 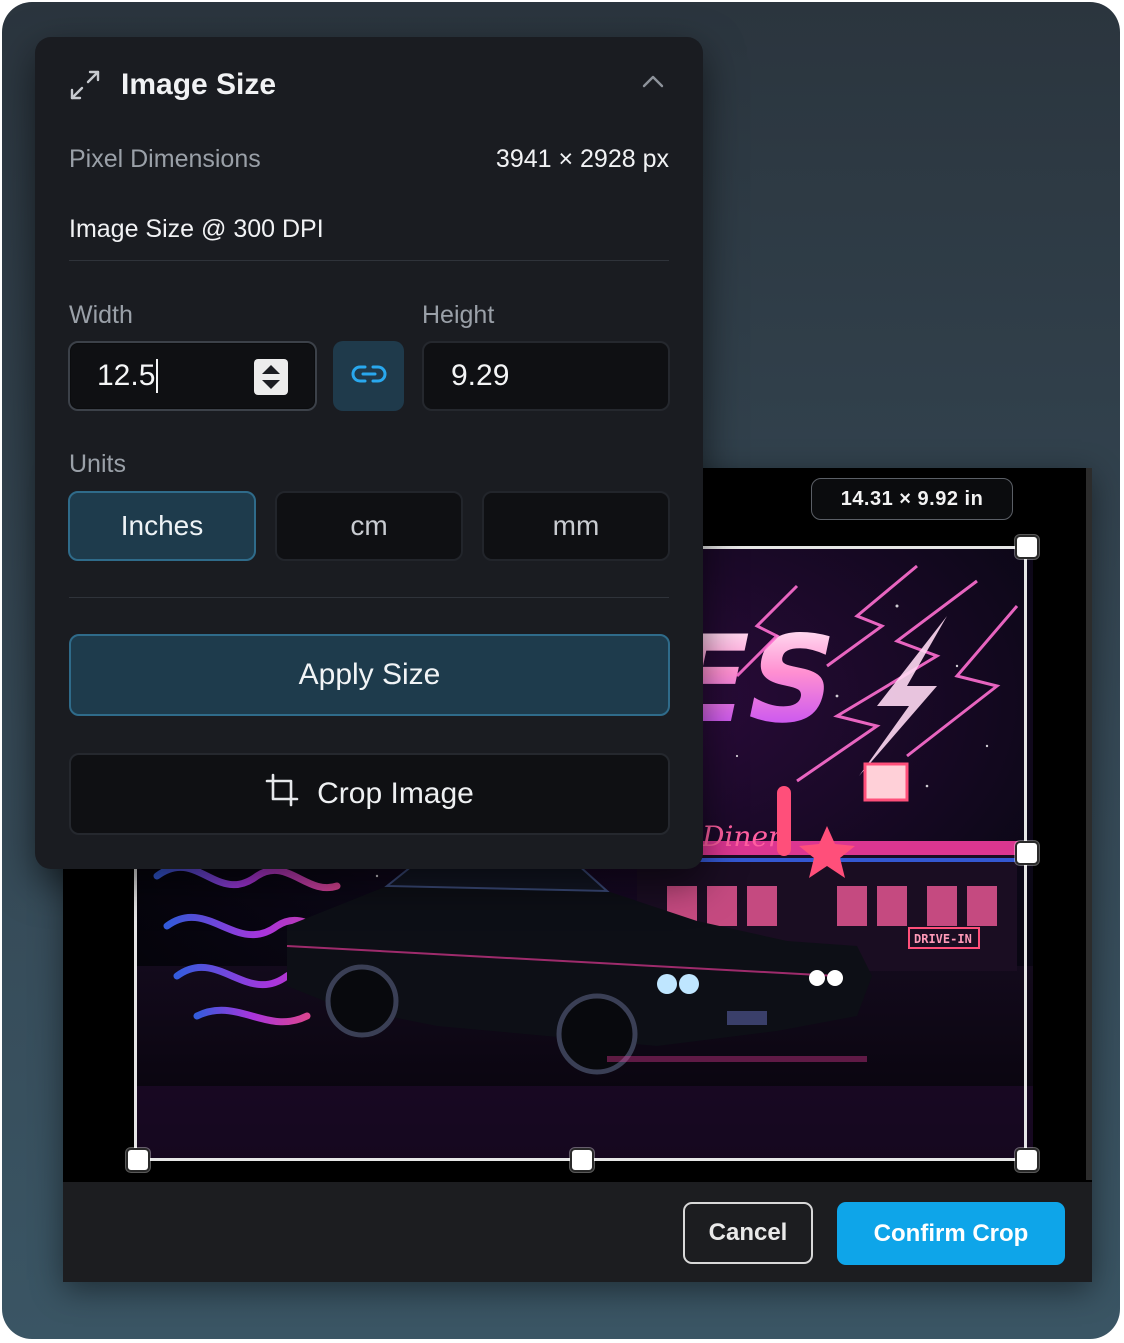 What do you see at coordinates (1027, 547) in the screenshot?
I see `crop-handle-top-right` at bounding box center [1027, 547].